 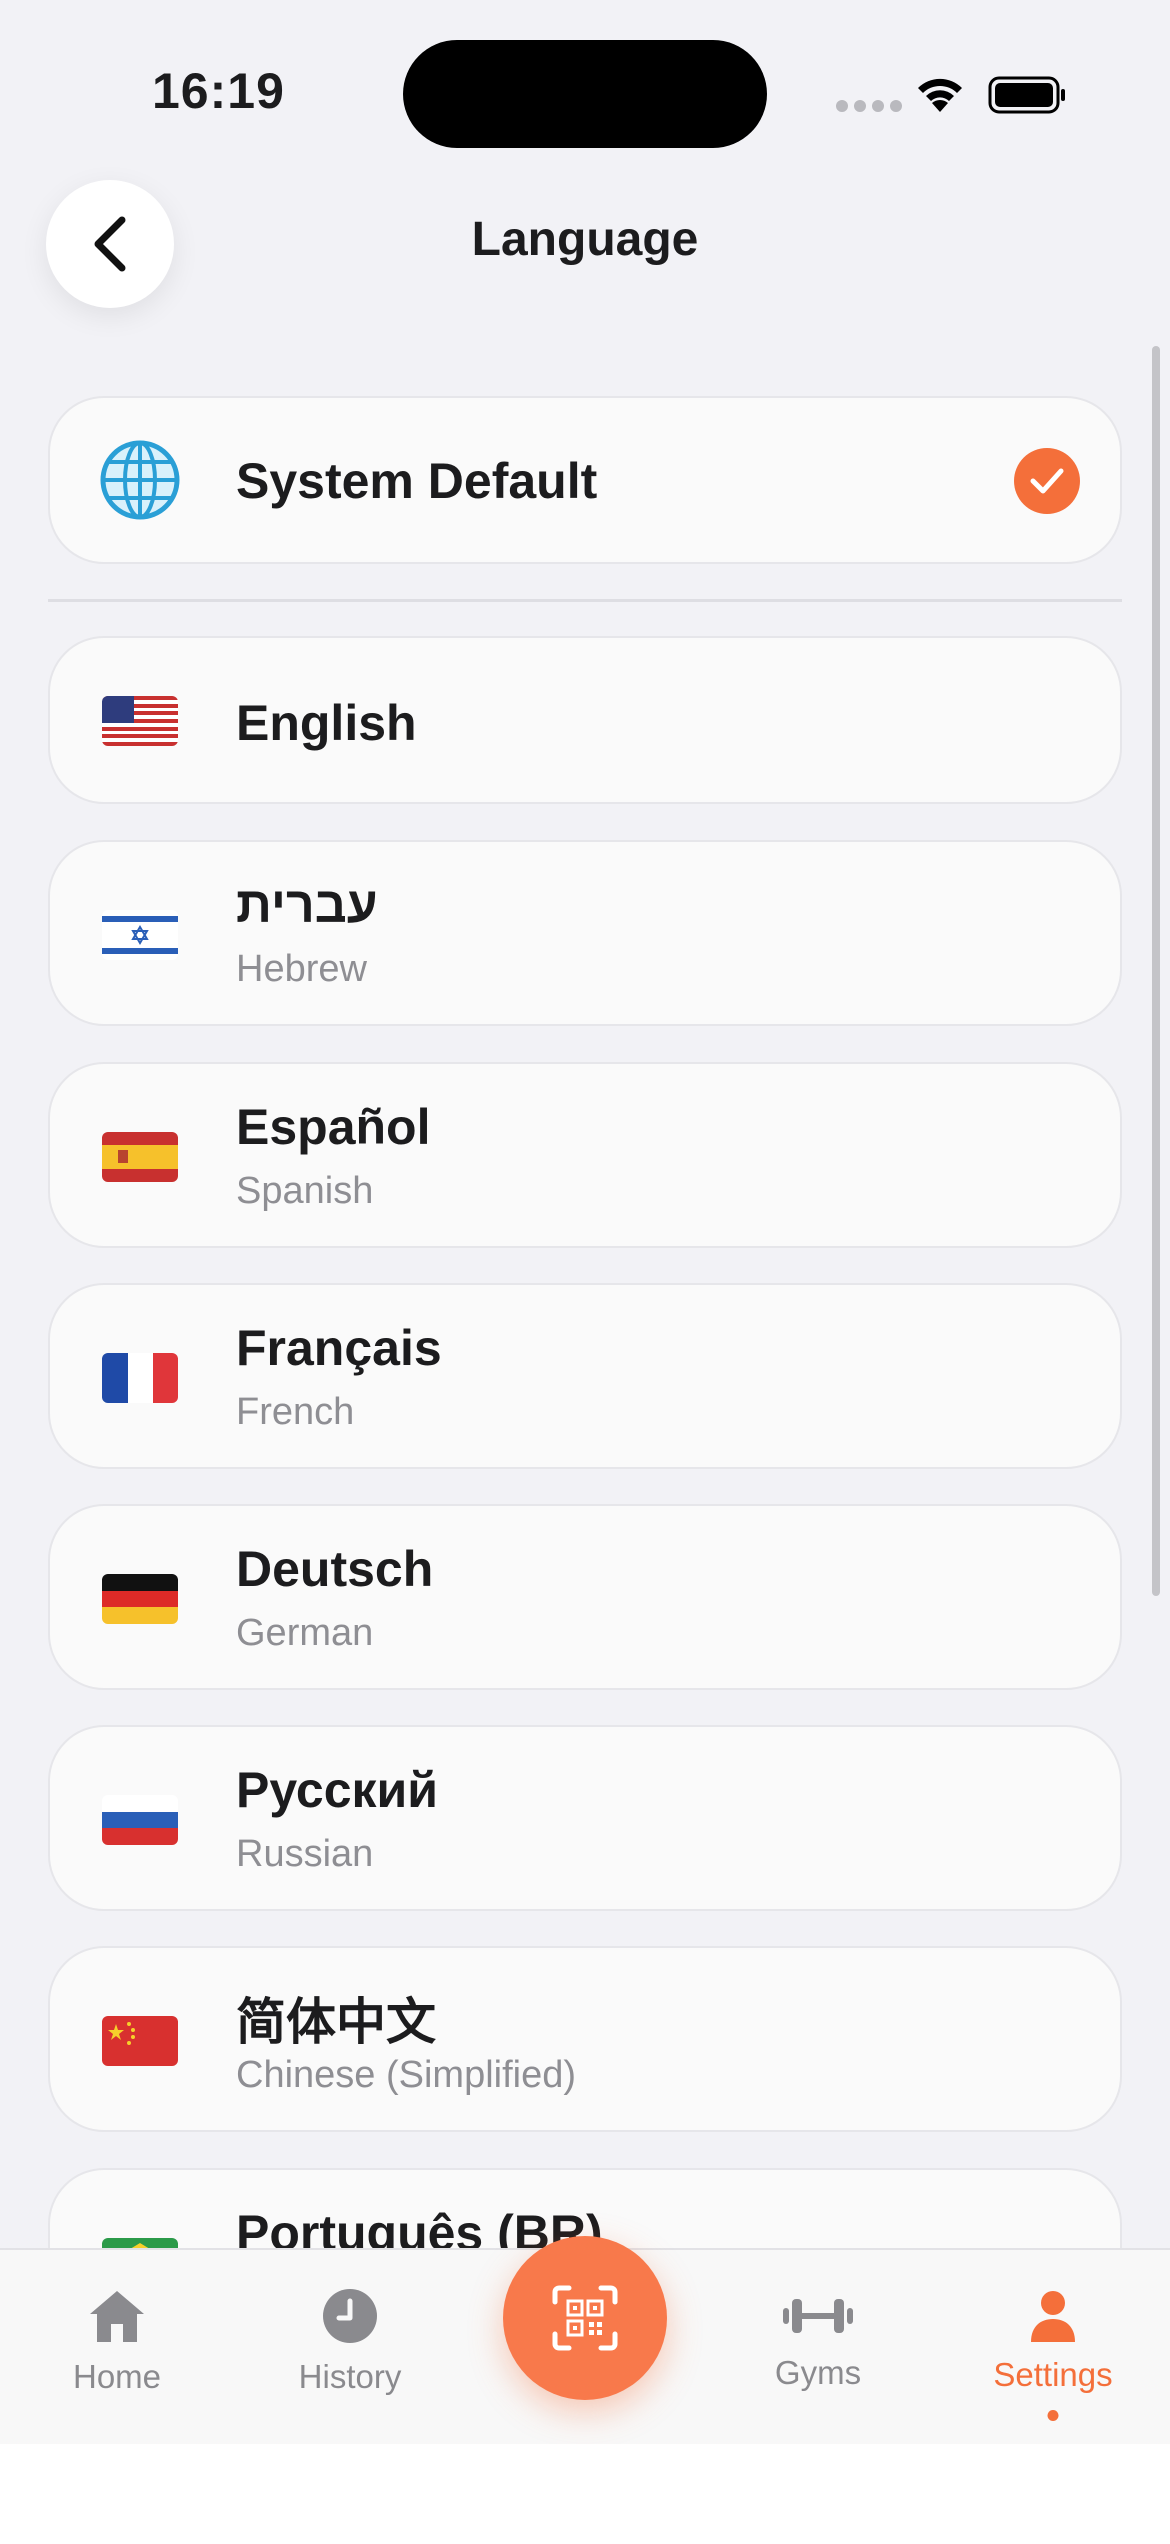 What do you see at coordinates (585, 1155) in the screenshot?
I see `language-option-spanish: Español Spanish` at bounding box center [585, 1155].